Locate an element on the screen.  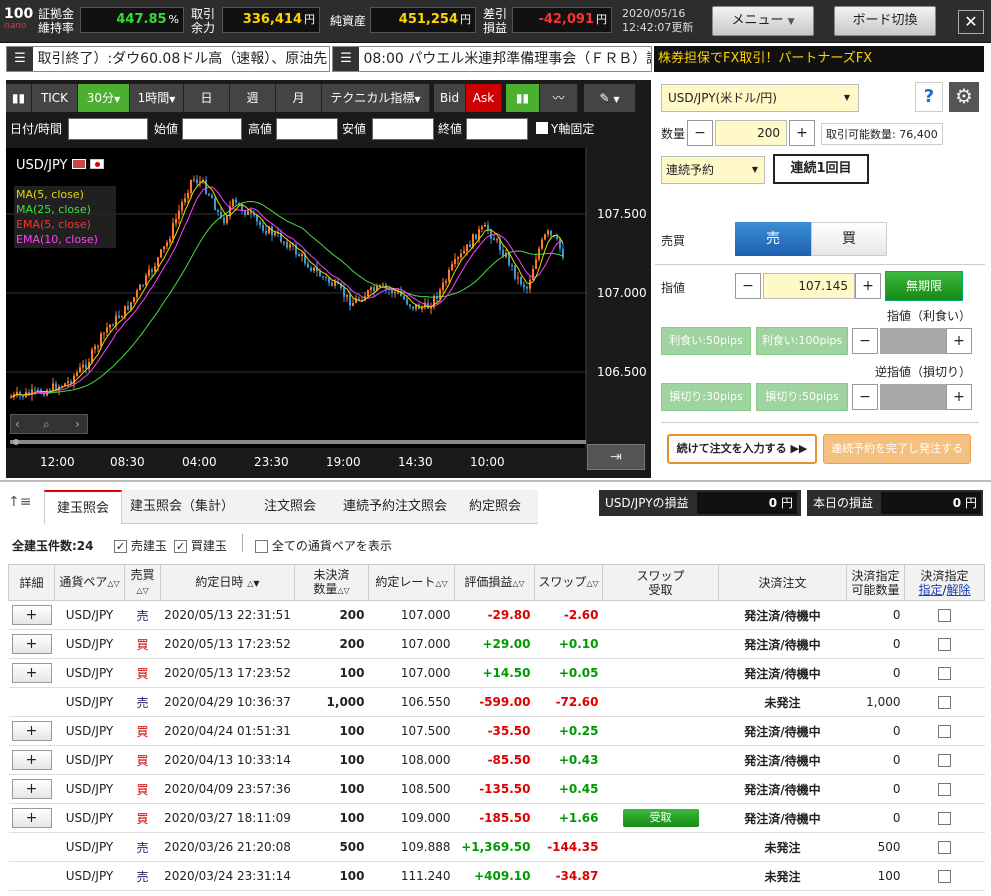
tab-executions: 約定照会 is located at coordinates (495, 507).